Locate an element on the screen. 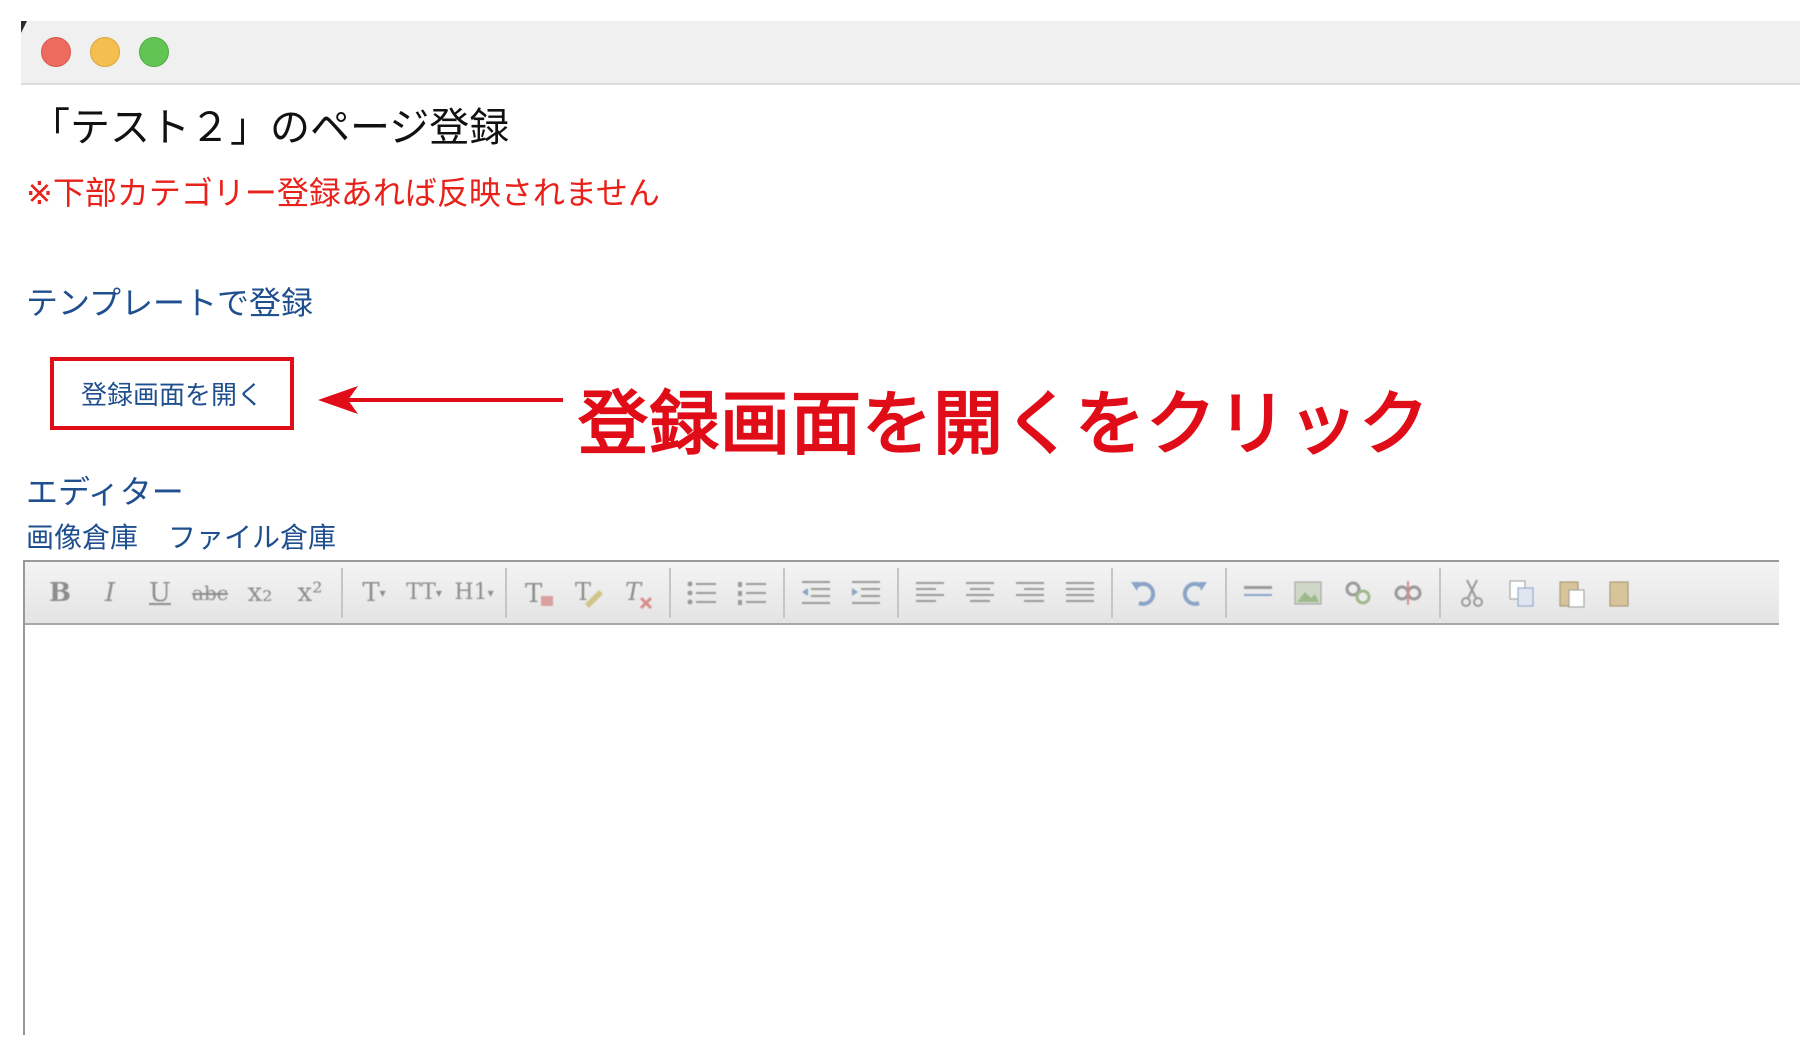 This screenshot has width=1800, height=1056. redo-icon is located at coordinates (1194, 593).